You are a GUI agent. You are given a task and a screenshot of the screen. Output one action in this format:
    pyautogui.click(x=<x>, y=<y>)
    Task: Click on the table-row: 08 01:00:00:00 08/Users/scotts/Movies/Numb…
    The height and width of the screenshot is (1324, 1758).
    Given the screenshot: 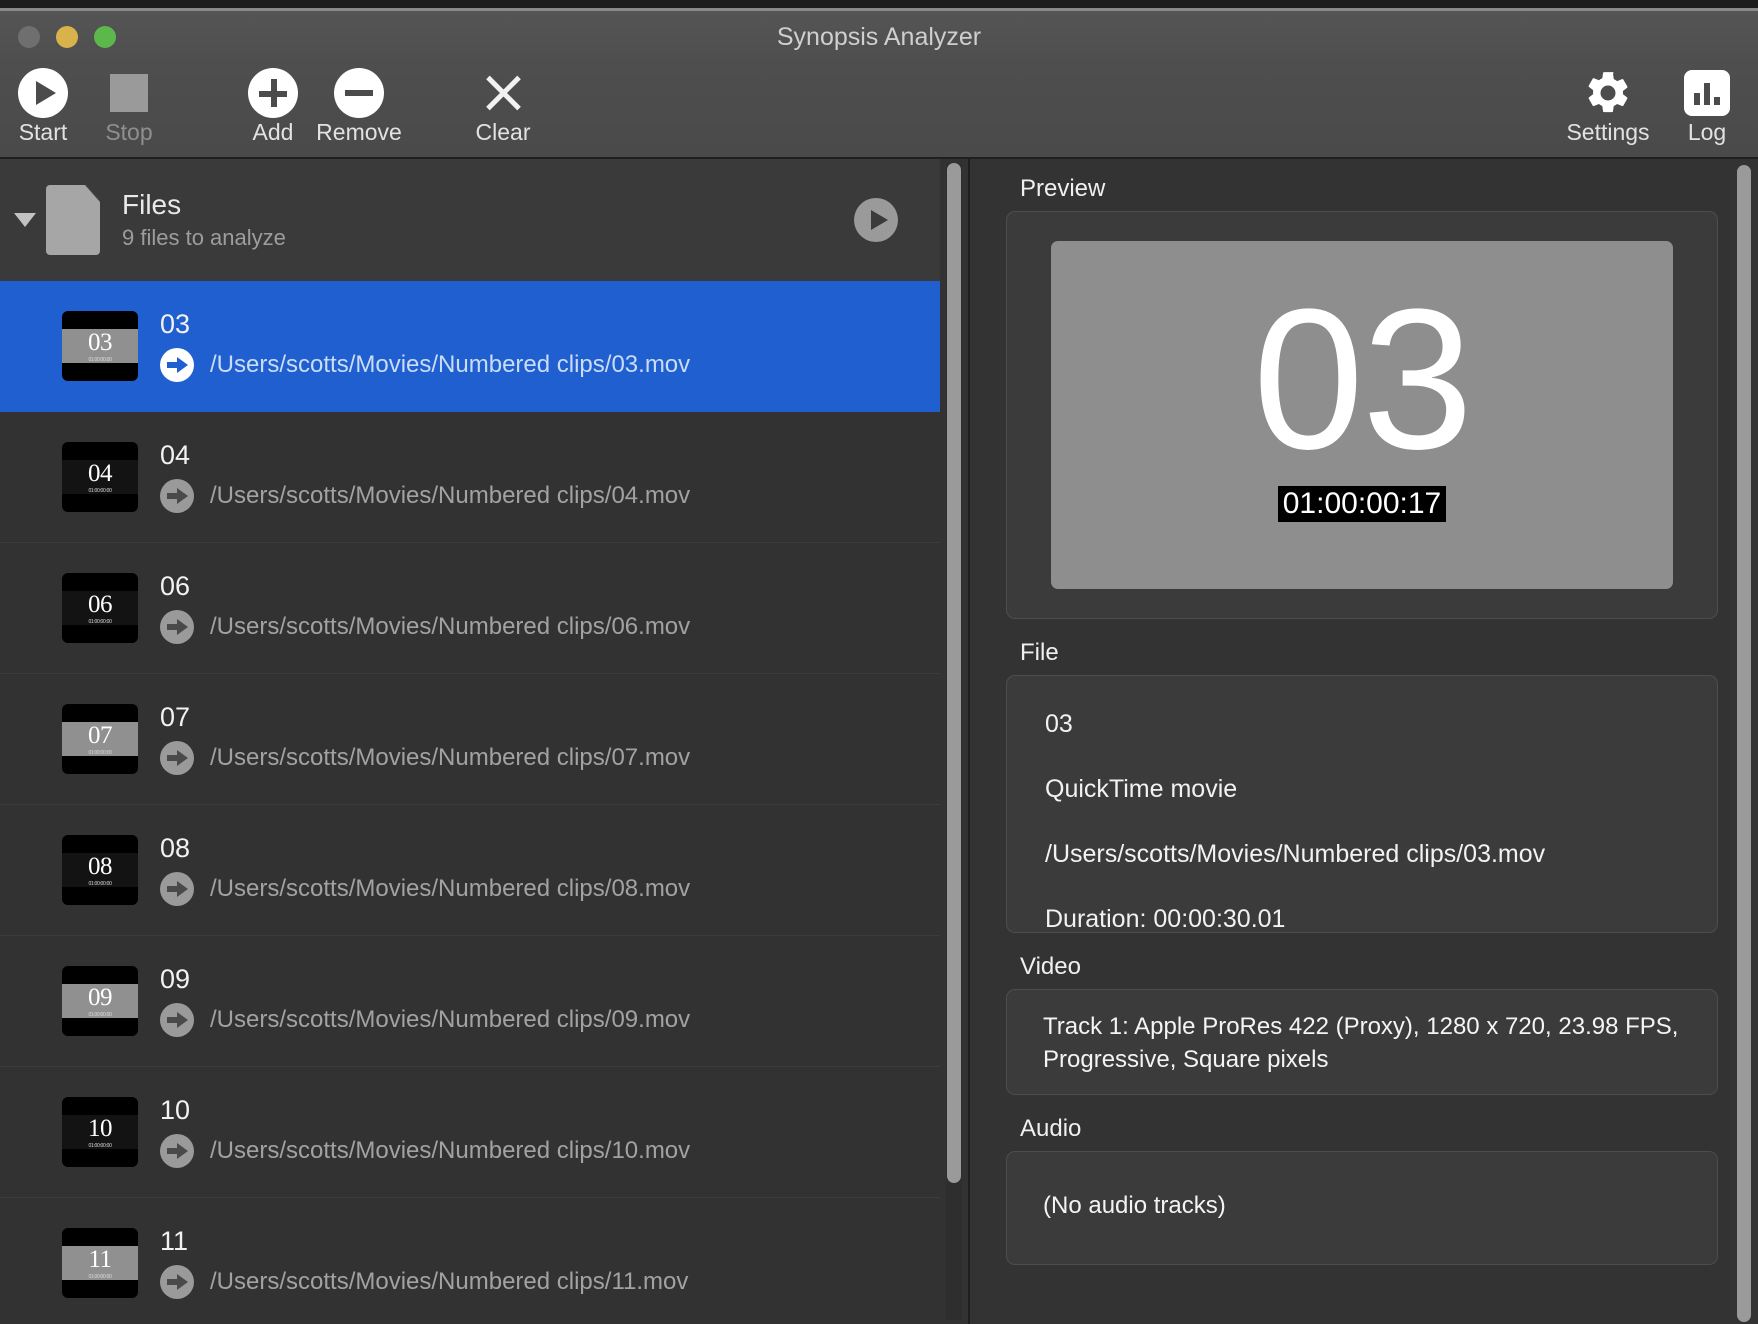 What is the action you would take?
    pyautogui.click(x=470, y=870)
    